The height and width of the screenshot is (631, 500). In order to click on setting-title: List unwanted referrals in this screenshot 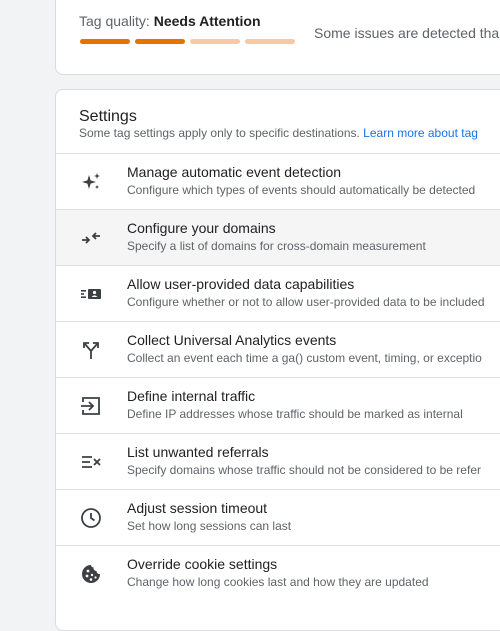, I will do `click(198, 452)`.